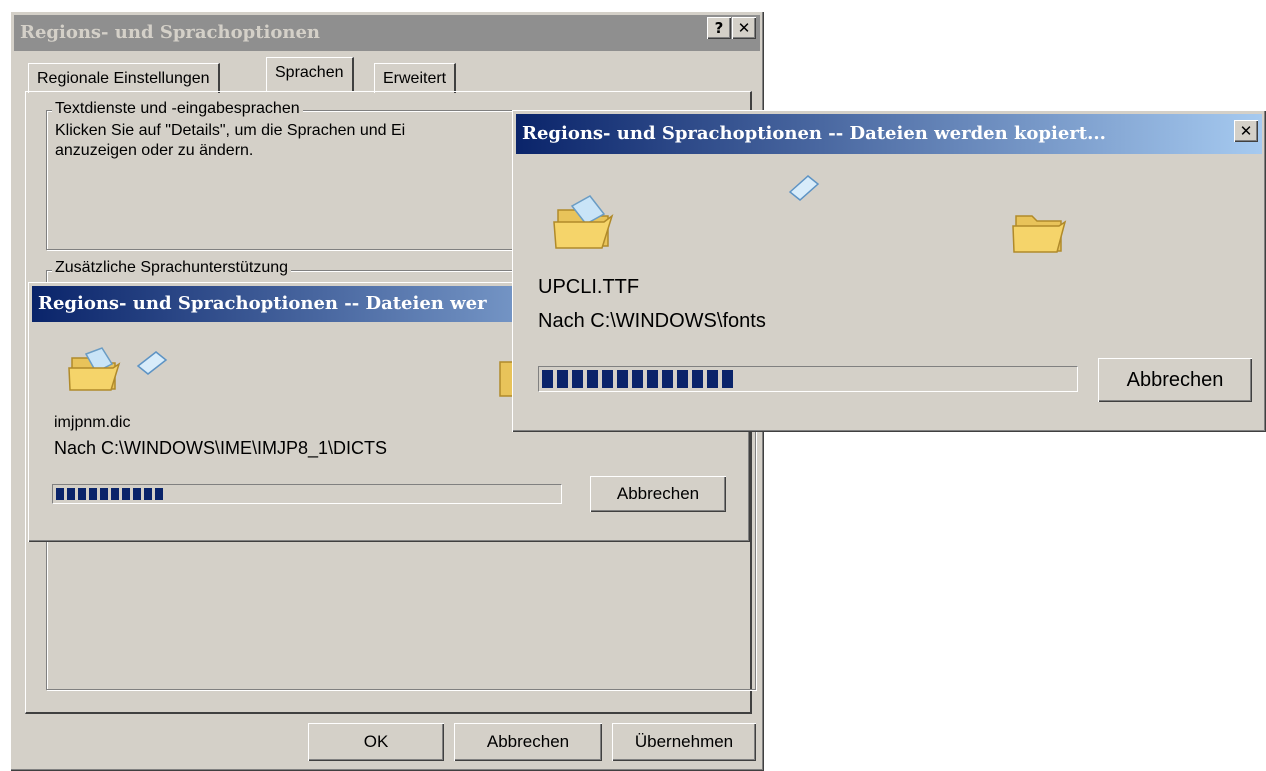  Describe the element at coordinates (415, 78) in the screenshot. I see `tab-erweitert: Erweitert` at that location.